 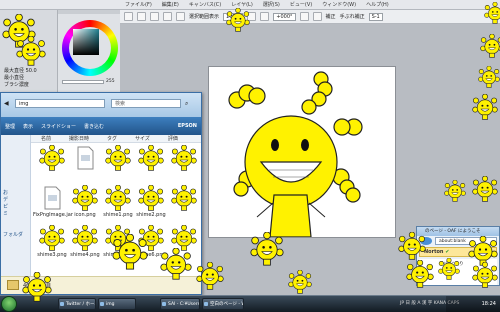 I want to click on browser-url: about:blank, so click(x=452, y=241).